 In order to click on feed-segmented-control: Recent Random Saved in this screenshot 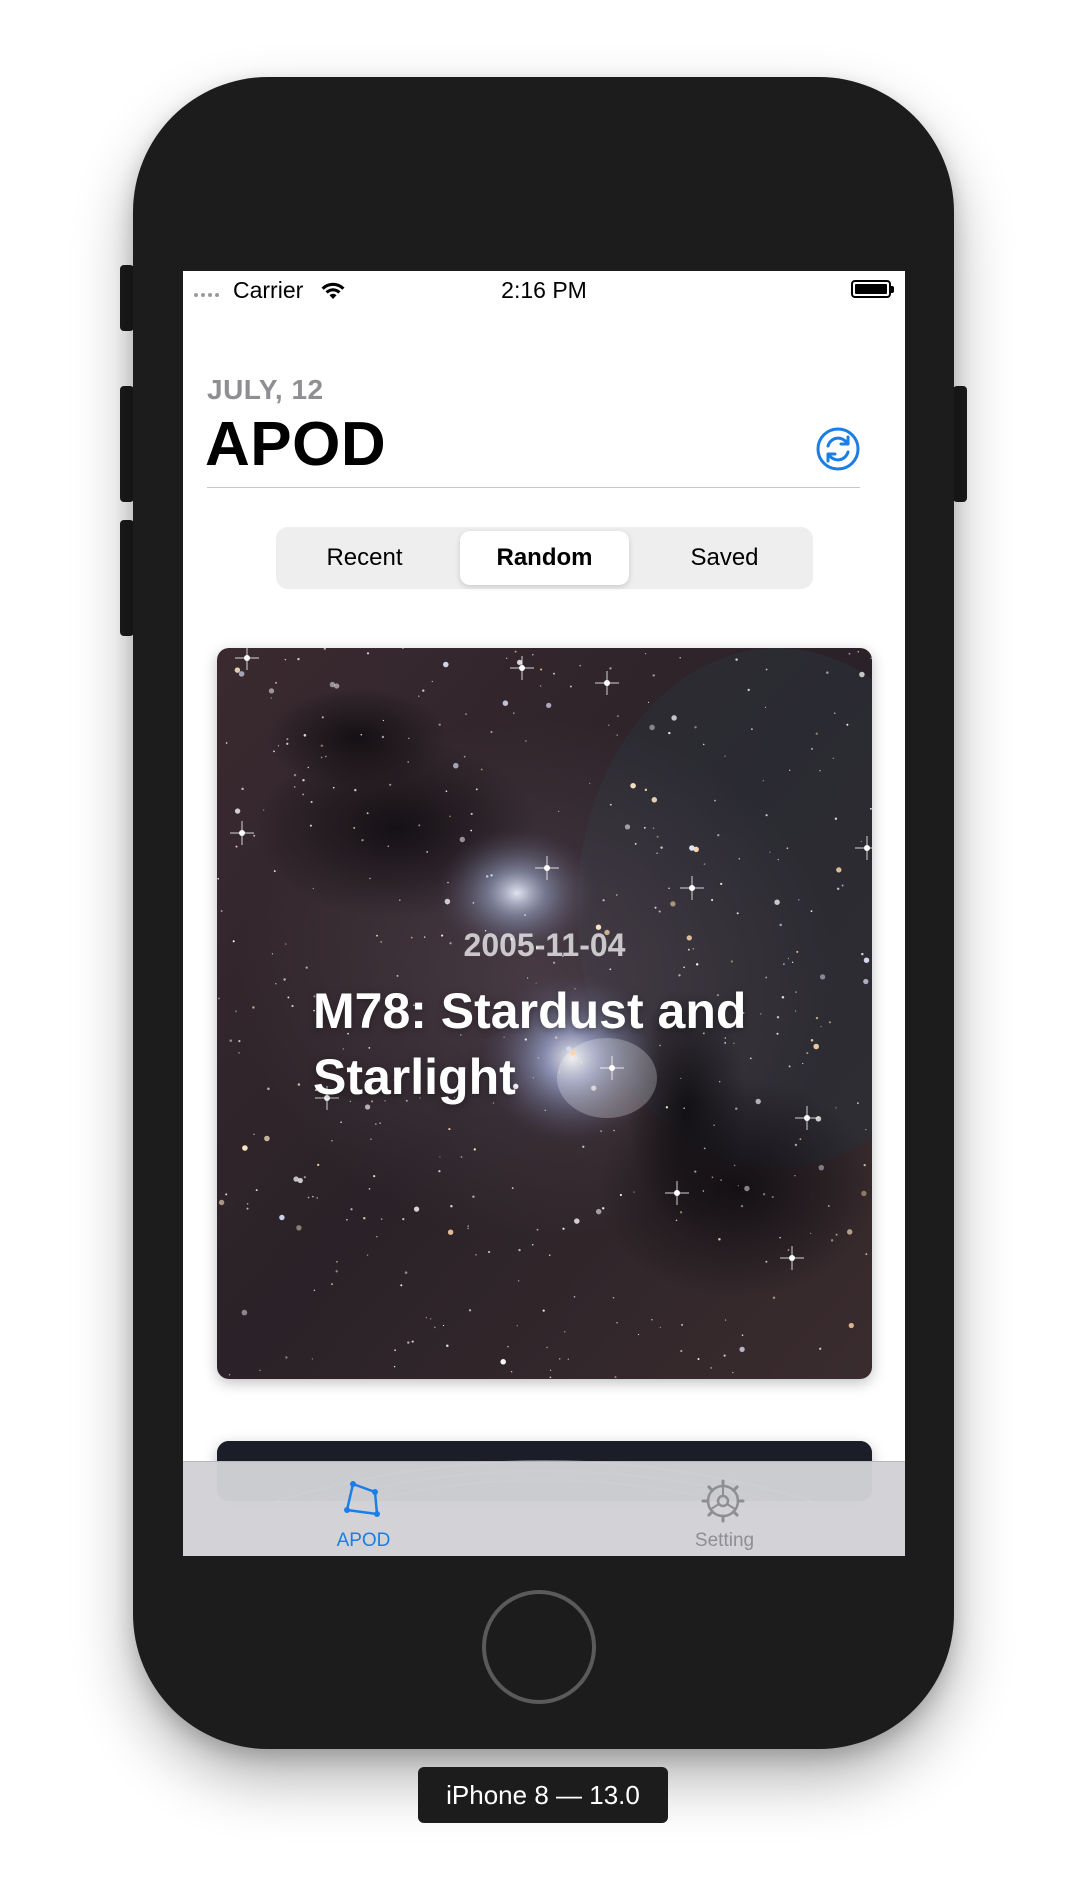, I will do `click(544, 558)`.